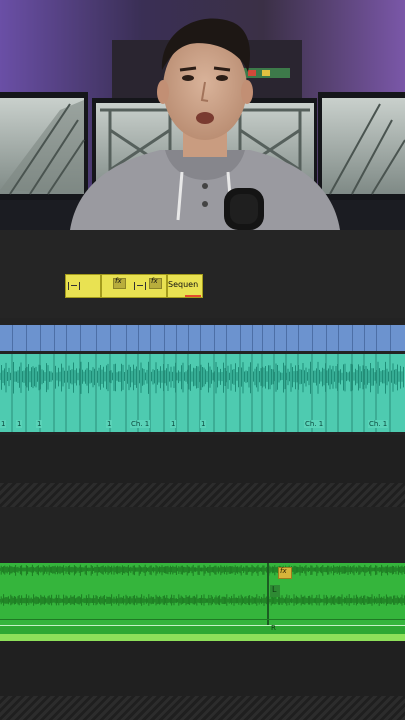 The height and width of the screenshot is (720, 405). I want to click on title-clip: fx fx Sequen, so click(134, 286).